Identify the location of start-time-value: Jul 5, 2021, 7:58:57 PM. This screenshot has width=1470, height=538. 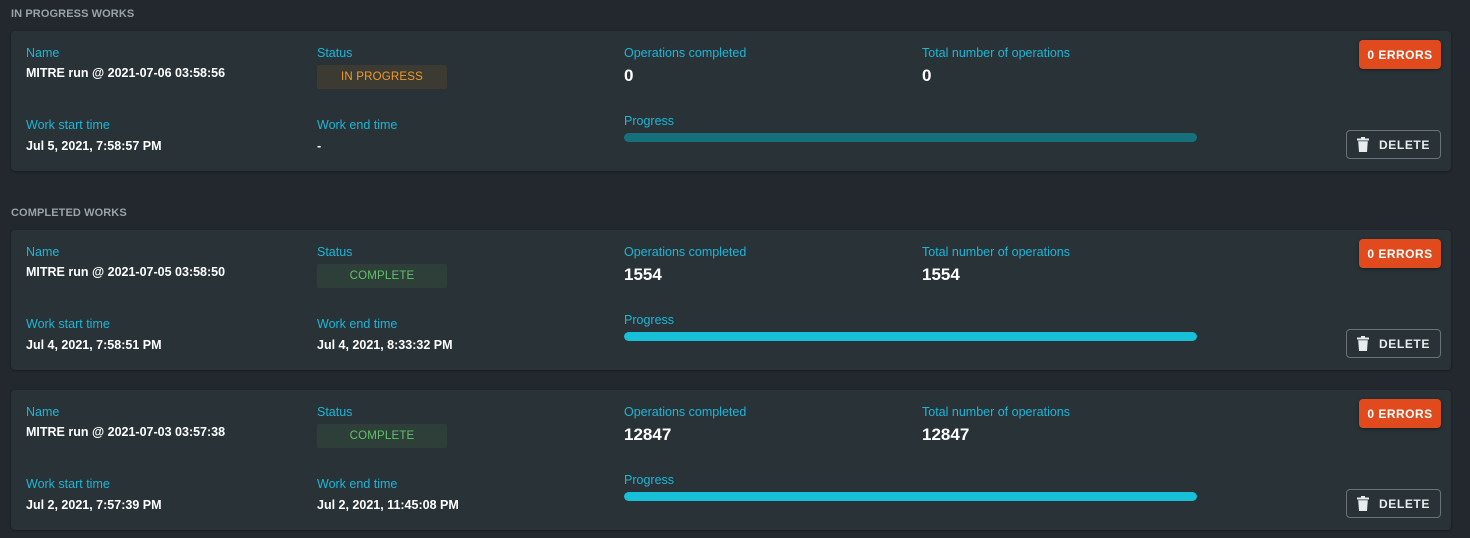
(94, 146).